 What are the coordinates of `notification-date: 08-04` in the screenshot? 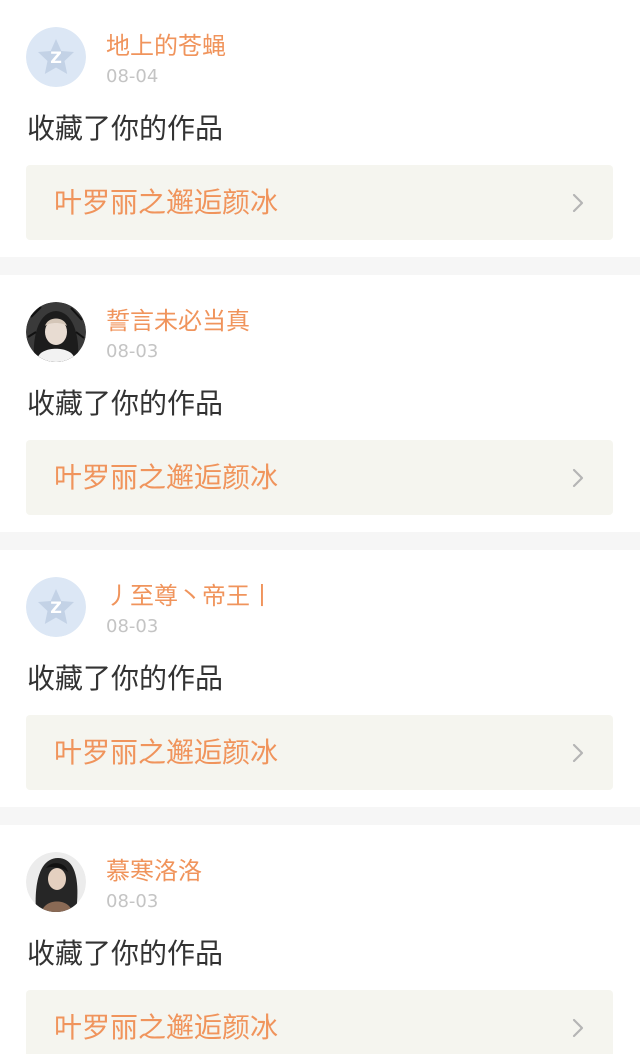 It's located at (132, 76).